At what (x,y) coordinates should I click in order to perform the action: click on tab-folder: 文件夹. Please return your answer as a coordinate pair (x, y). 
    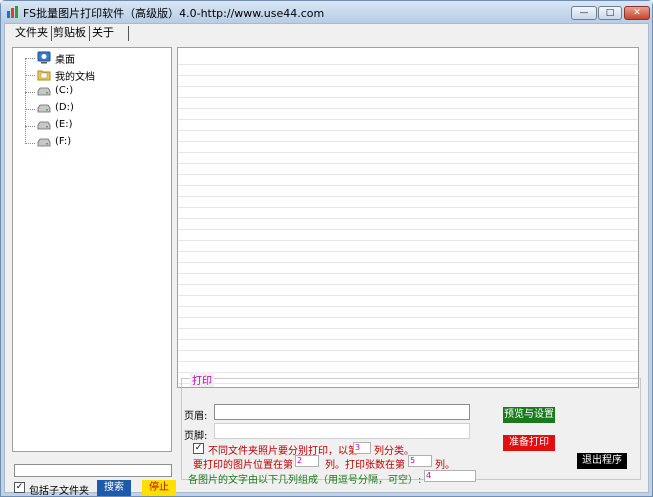
    Looking at the image, I should click on (32, 33).